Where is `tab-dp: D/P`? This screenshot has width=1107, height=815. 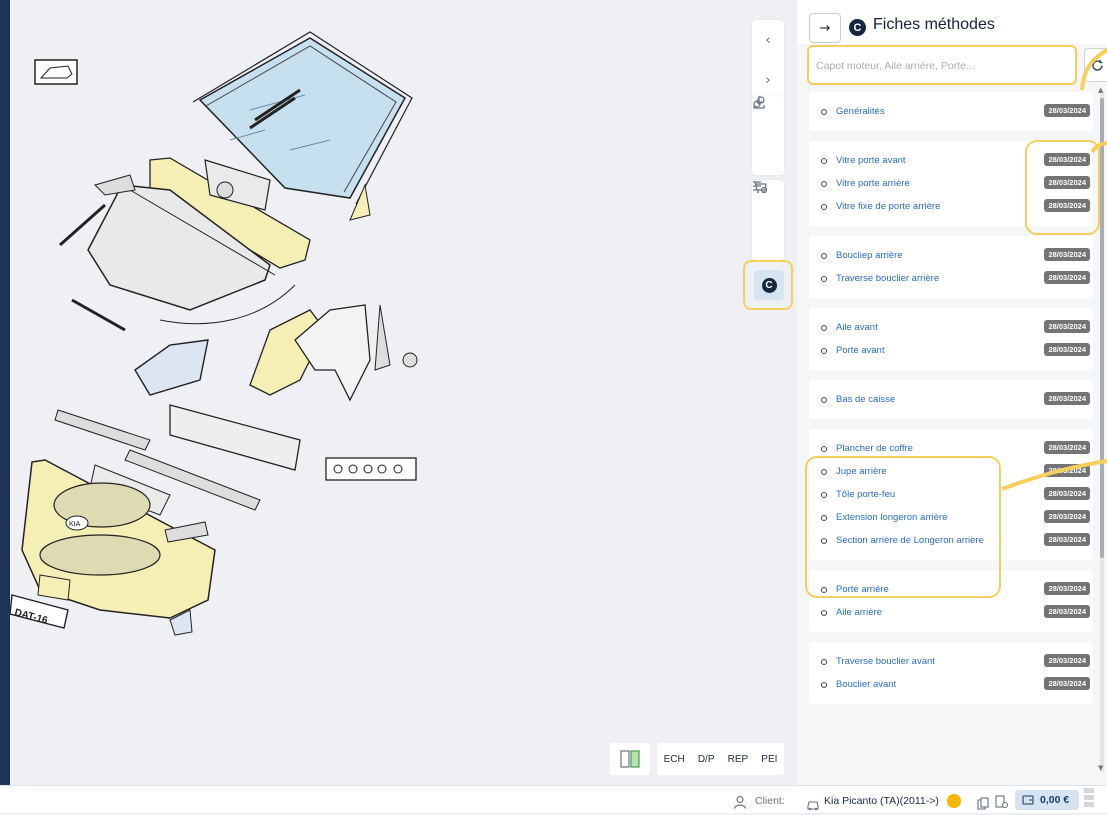
tab-dp: D/P is located at coordinates (706, 759).